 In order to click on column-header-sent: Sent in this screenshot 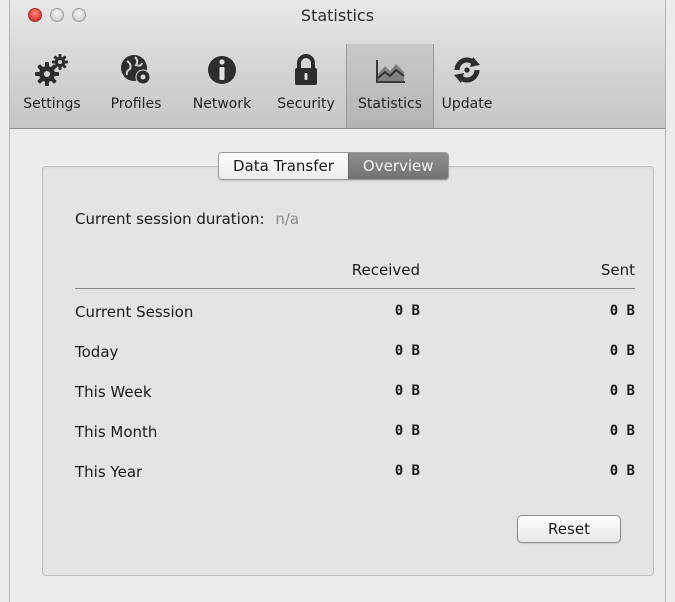, I will do `click(617, 270)`.